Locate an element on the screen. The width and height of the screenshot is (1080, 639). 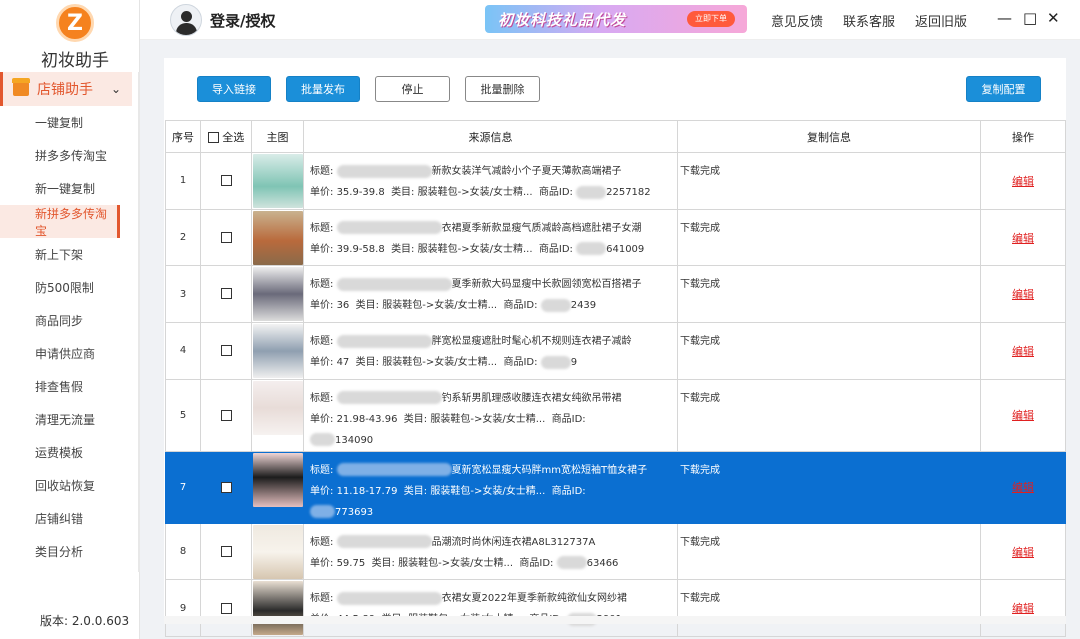
minimize-icon: — is located at coordinates (1004, 18).